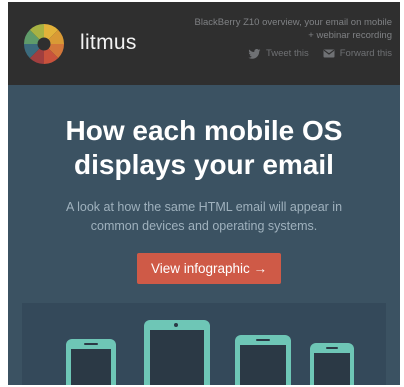  I want to click on twitter-bird-icon, so click(254, 53).